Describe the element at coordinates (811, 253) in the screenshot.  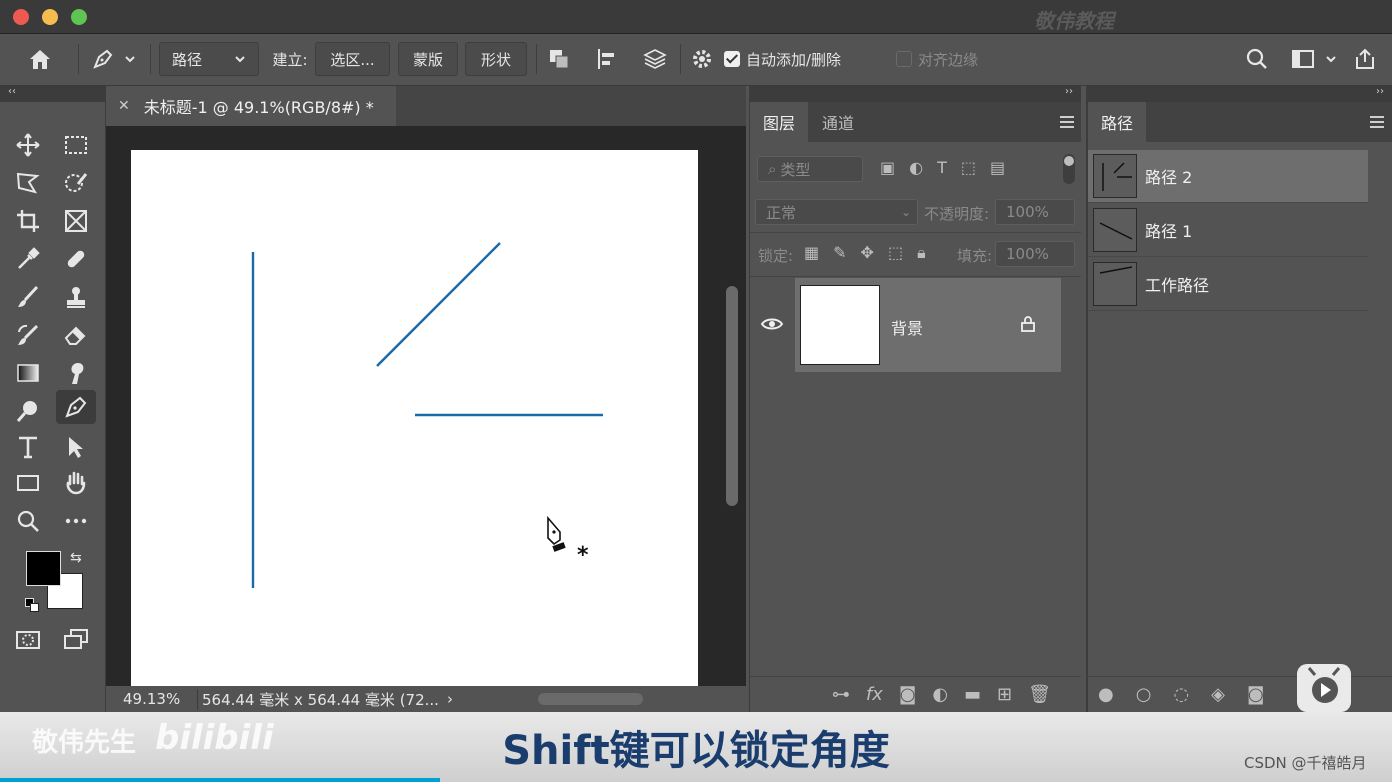
I see `lock-transparent-pixels-icon: ▦` at that location.